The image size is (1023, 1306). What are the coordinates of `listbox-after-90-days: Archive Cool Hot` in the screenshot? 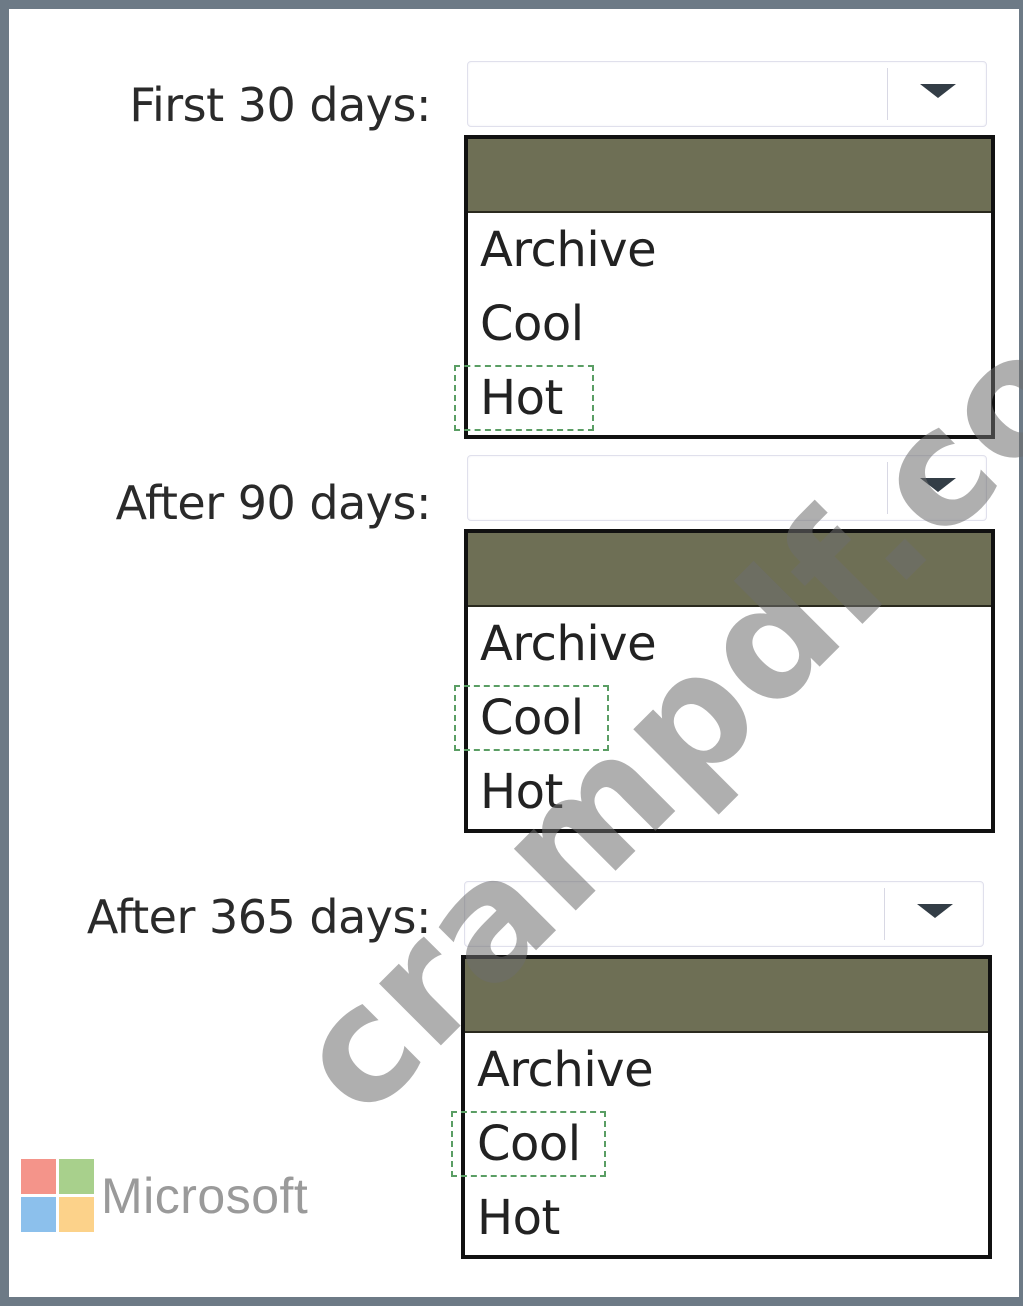 It's located at (724, 681).